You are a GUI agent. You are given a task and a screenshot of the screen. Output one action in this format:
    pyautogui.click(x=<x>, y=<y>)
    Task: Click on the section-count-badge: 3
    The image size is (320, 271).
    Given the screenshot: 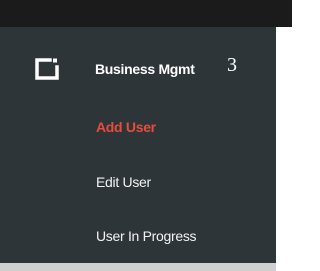 What is the action you would take?
    pyautogui.click(x=232, y=65)
    